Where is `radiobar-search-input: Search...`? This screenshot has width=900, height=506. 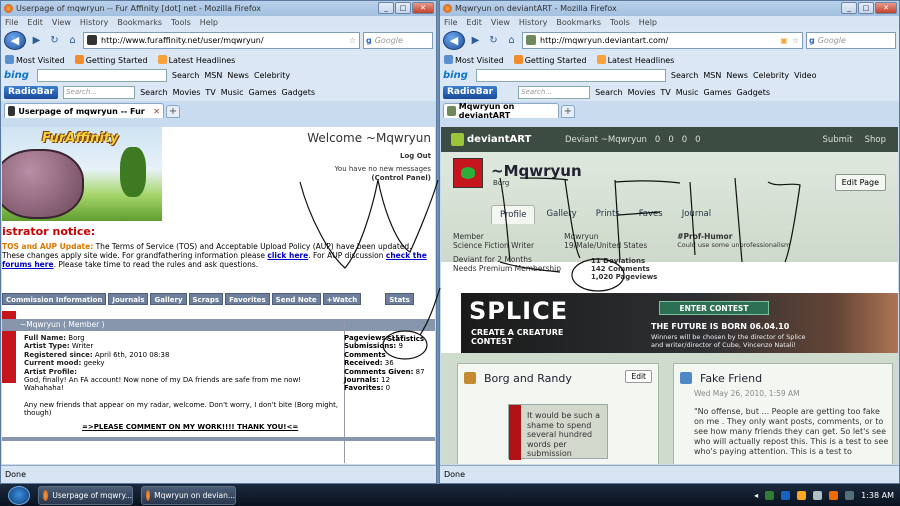 radiobar-search-input: Search... is located at coordinates (554, 92).